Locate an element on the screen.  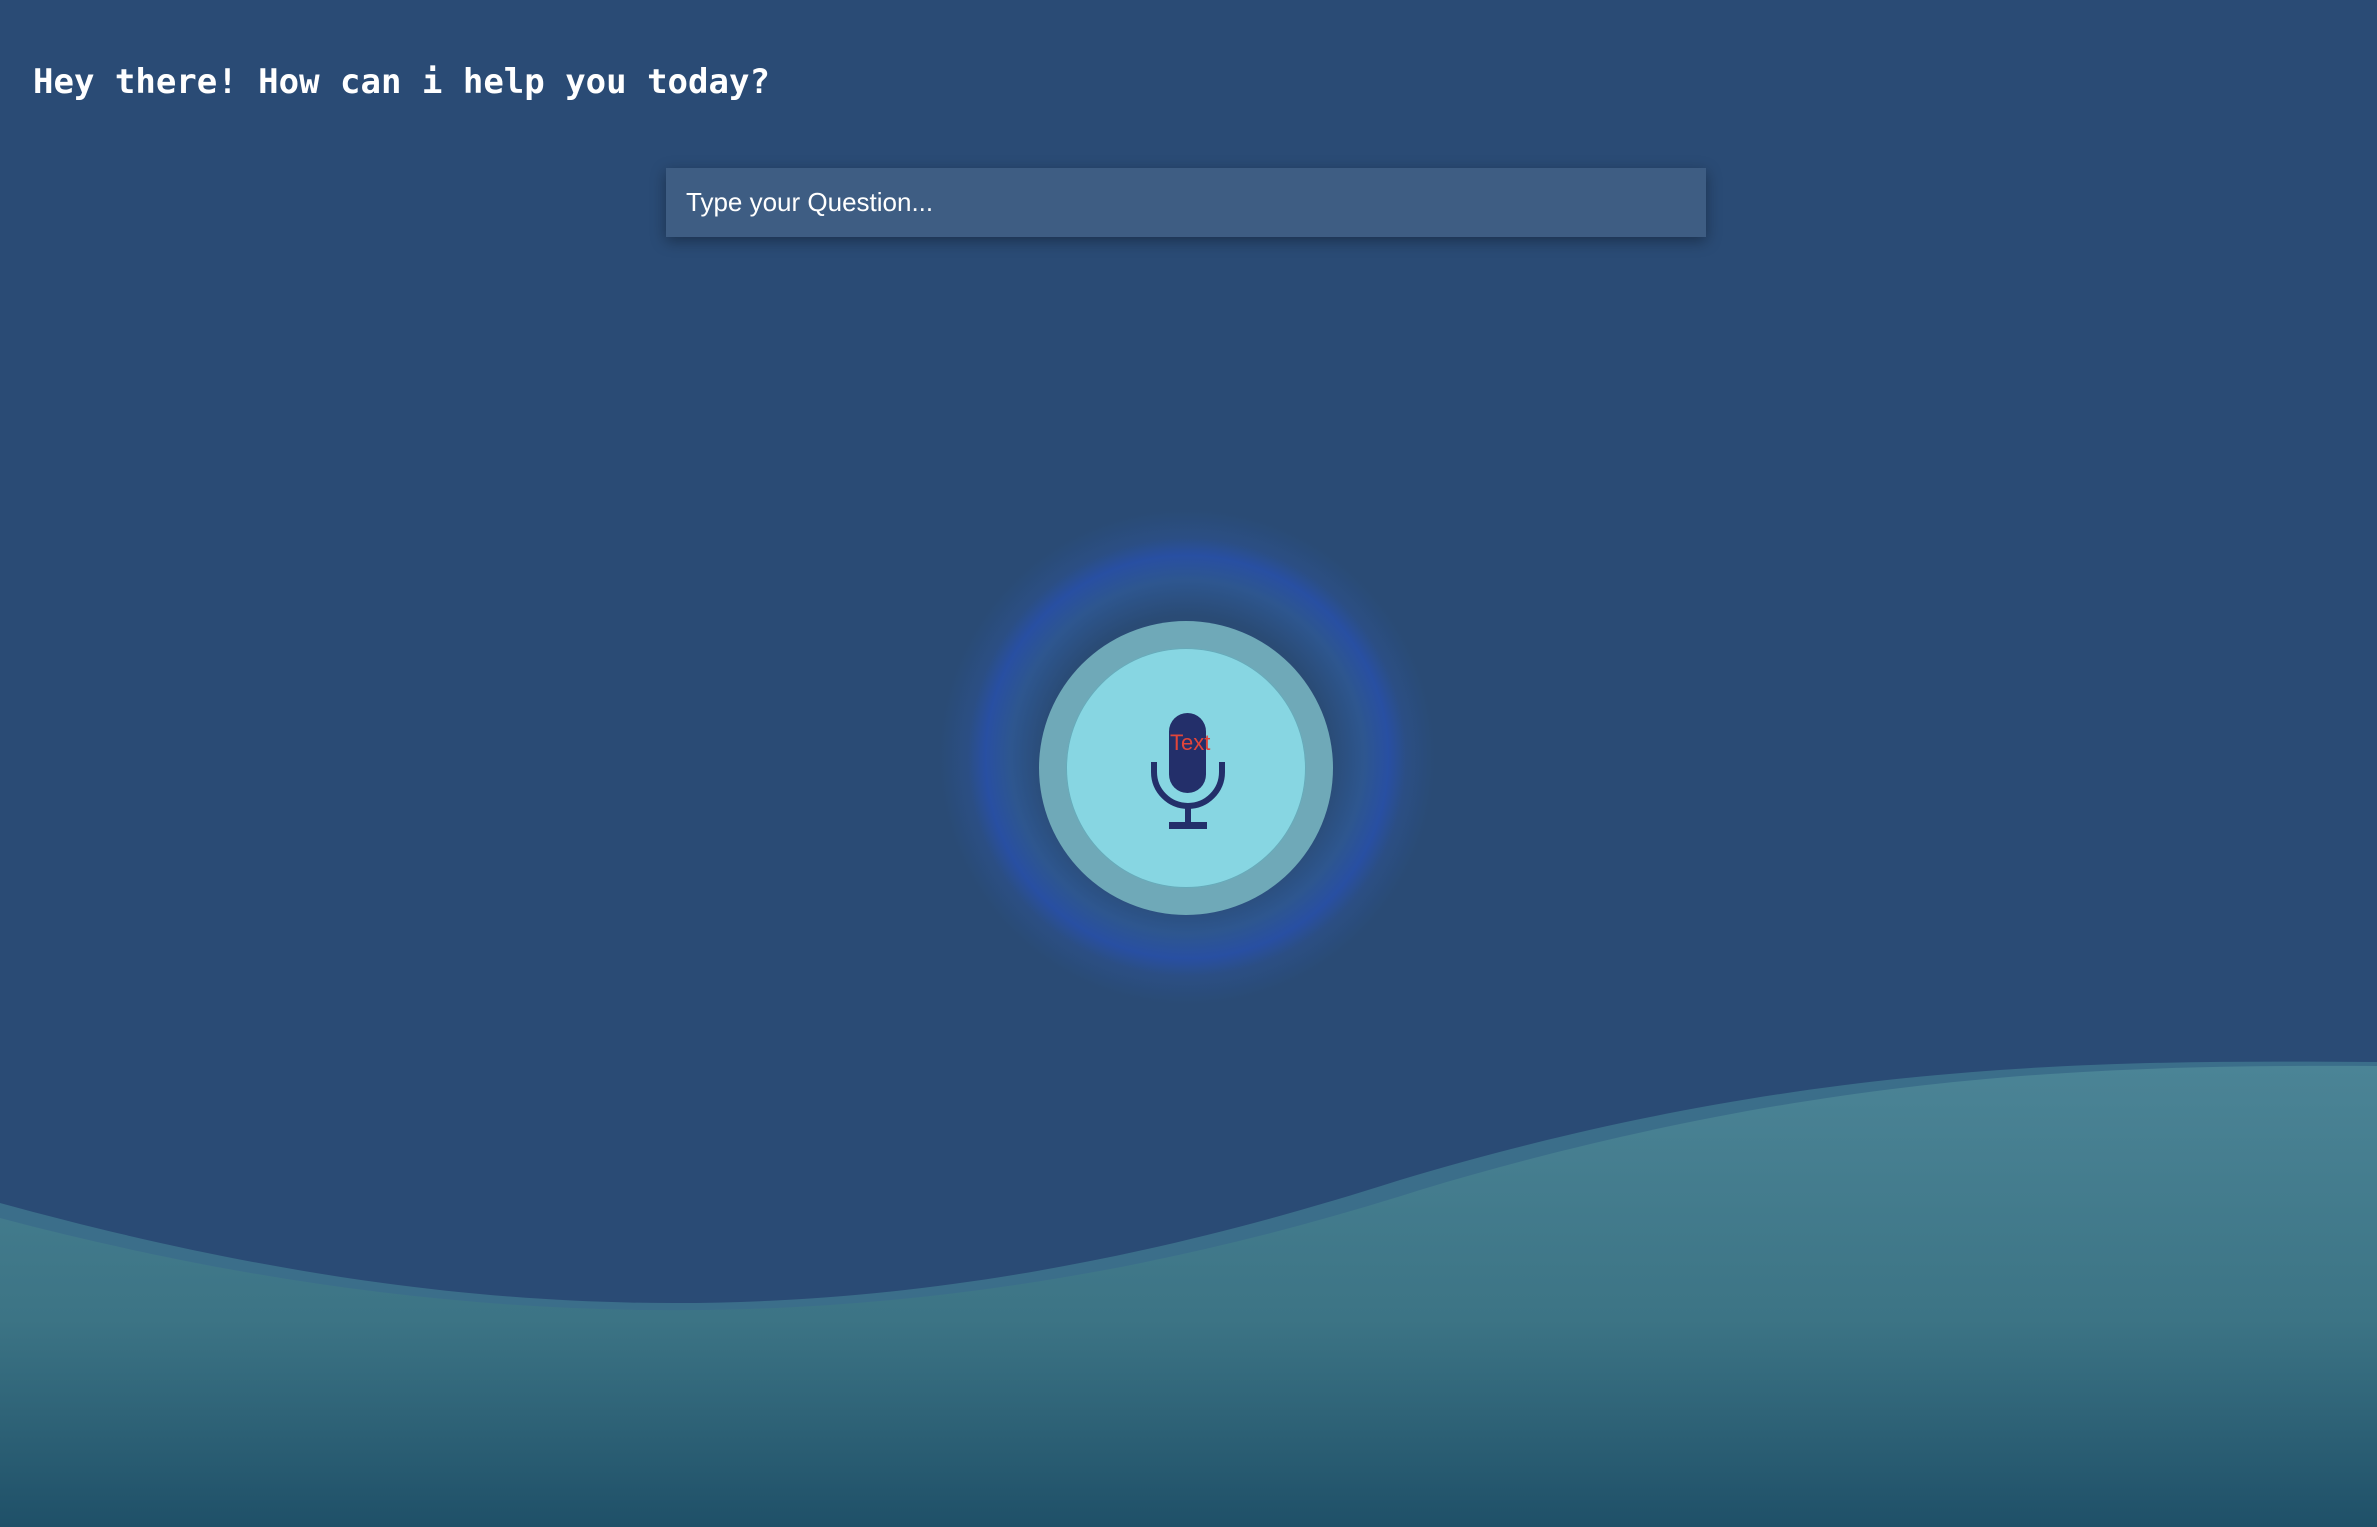
question-input is located at coordinates (1186, 202).